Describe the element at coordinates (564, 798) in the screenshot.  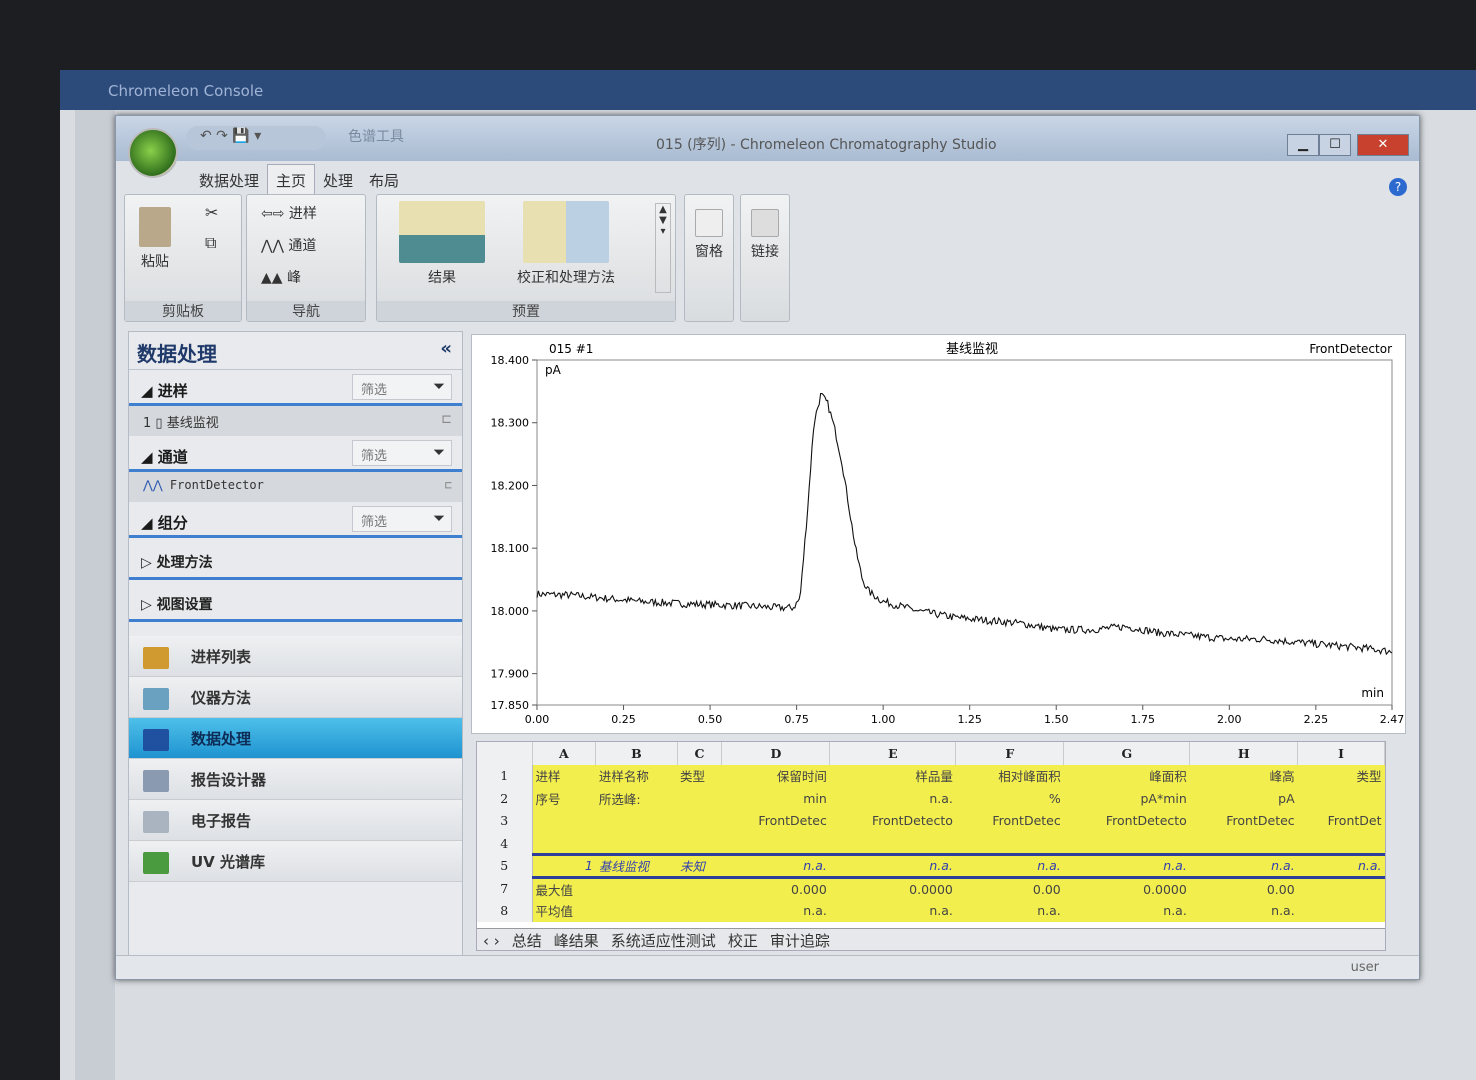
I see `table-cell: 序号` at that location.